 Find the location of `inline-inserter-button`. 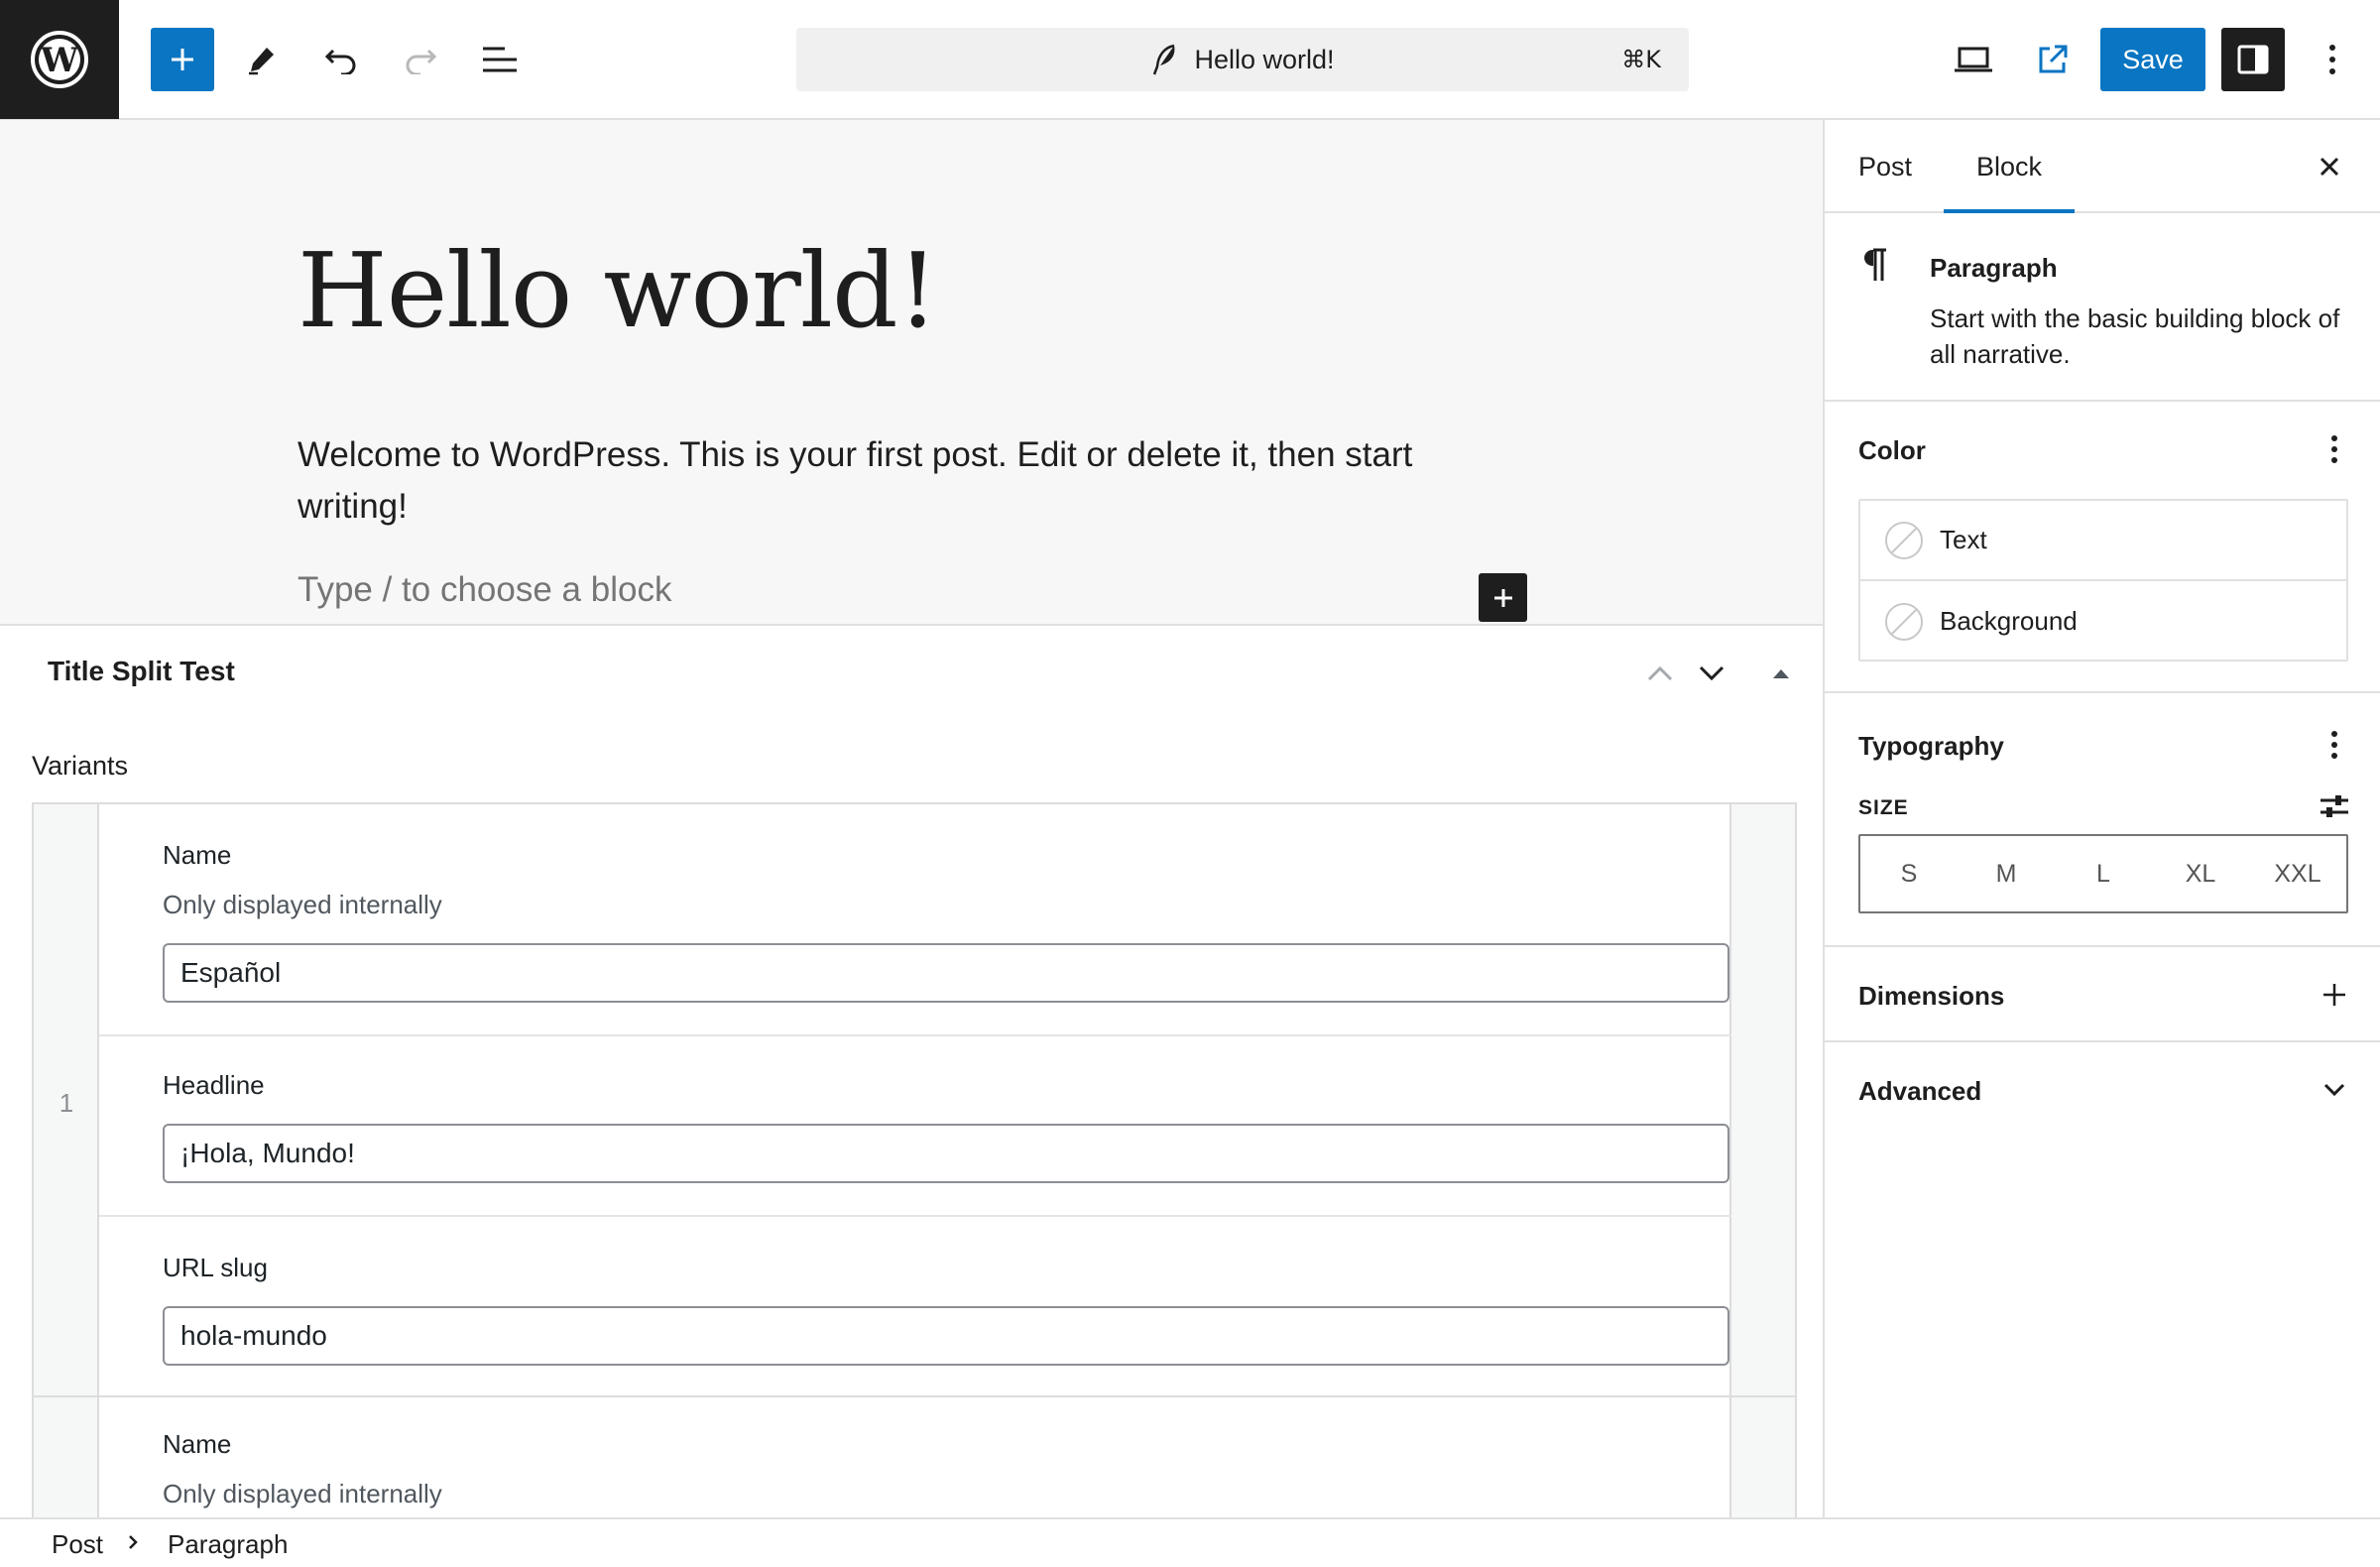

inline-inserter-button is located at coordinates (1503, 598).